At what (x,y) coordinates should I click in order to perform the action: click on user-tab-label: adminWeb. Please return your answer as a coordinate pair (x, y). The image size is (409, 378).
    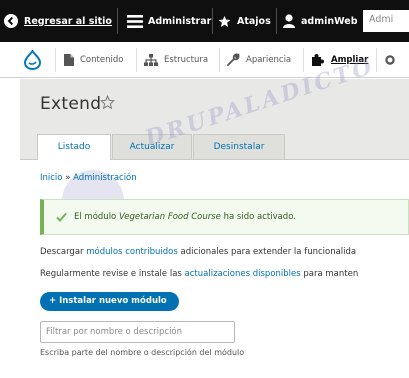
    Looking at the image, I should click on (329, 21).